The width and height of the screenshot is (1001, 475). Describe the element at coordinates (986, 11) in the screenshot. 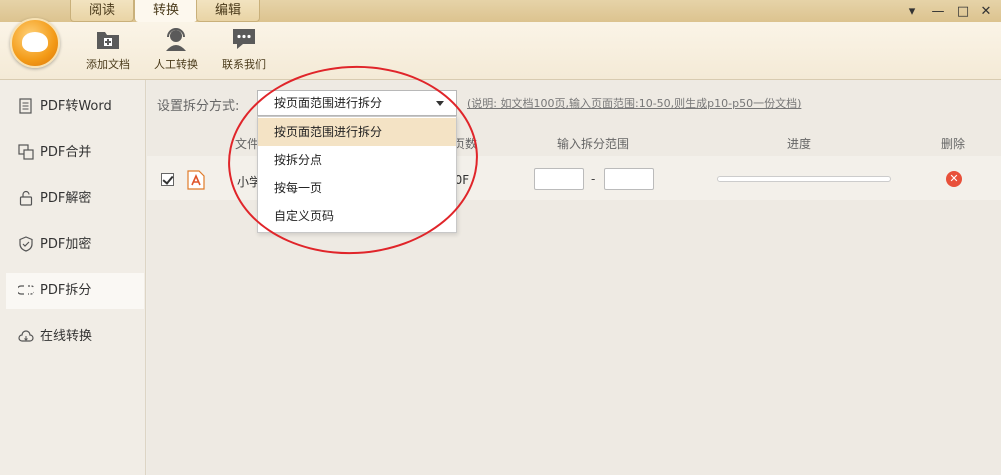

I see `close-window-icon: ✕` at that location.